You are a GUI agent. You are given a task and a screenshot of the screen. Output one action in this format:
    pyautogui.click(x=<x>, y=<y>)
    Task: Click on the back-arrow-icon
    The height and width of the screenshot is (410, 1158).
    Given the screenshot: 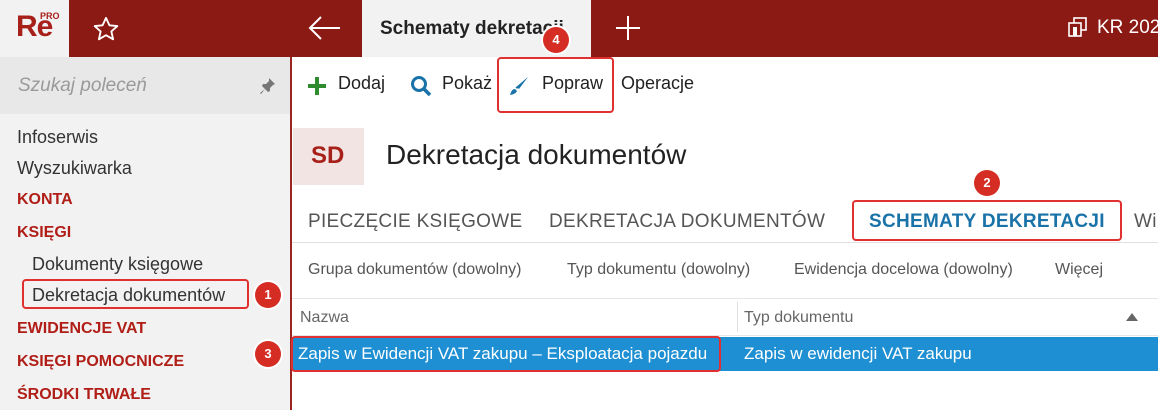 What is the action you would take?
    pyautogui.click(x=325, y=28)
    